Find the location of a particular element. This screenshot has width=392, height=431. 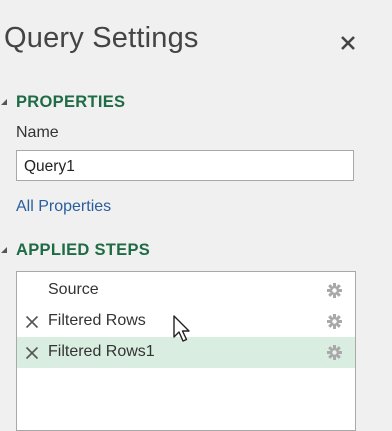

pane-title: Query Settings is located at coordinates (101, 38).